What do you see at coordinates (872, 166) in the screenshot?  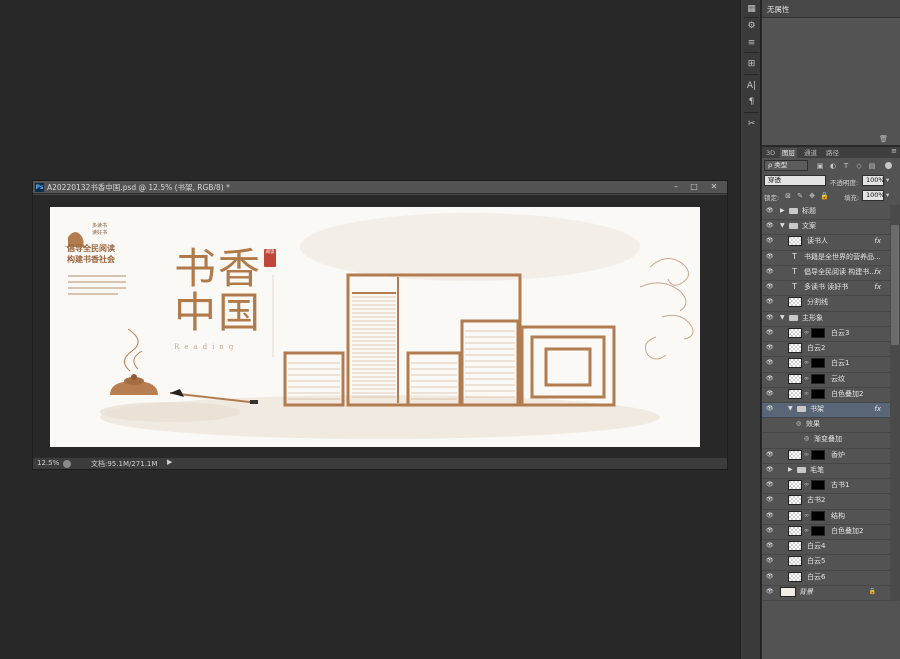 I see `filter-smart-object-icon: ▤` at bounding box center [872, 166].